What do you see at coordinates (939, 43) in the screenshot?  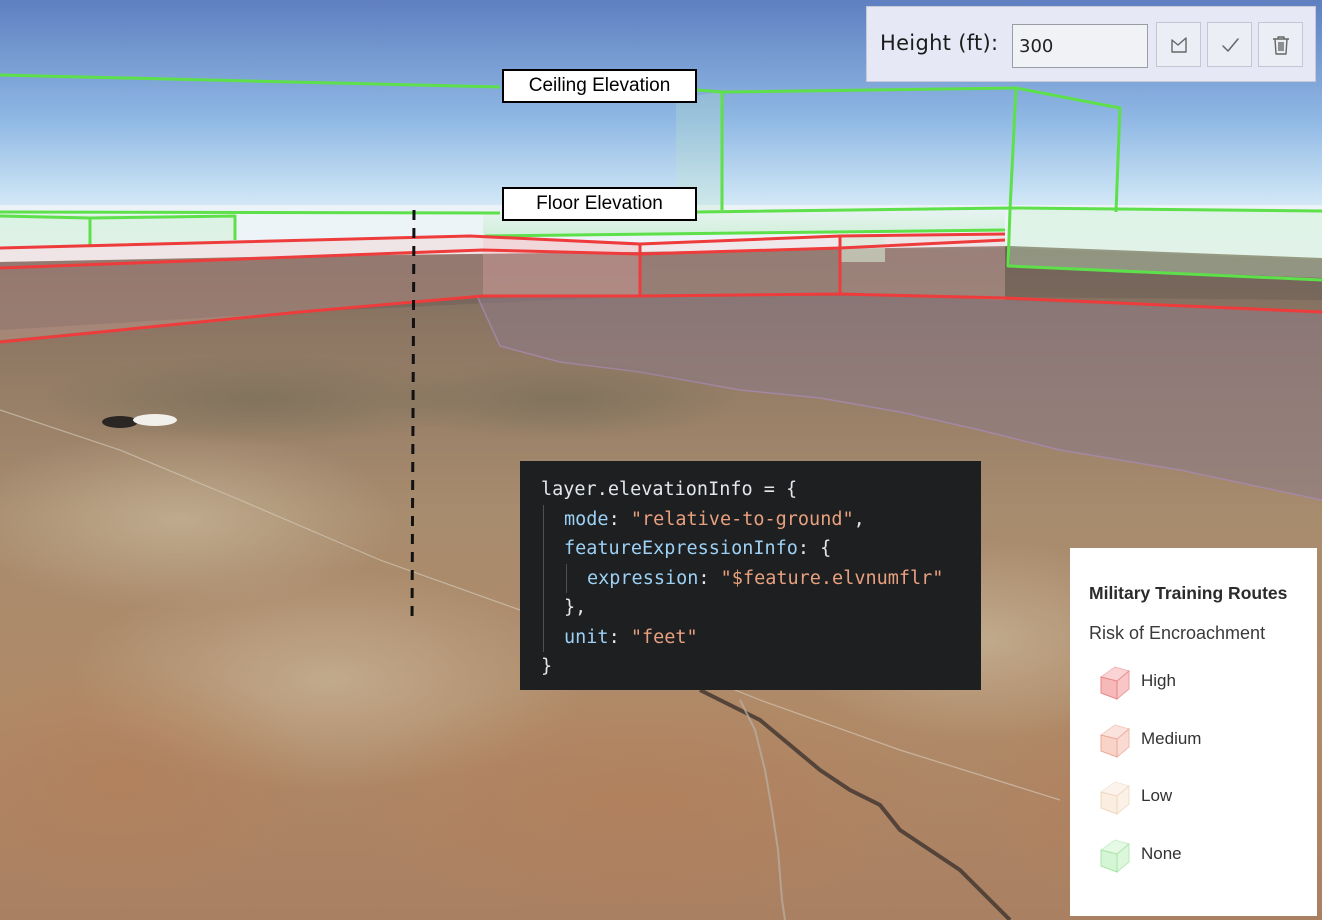 I see `height-label: Height (ft):` at bounding box center [939, 43].